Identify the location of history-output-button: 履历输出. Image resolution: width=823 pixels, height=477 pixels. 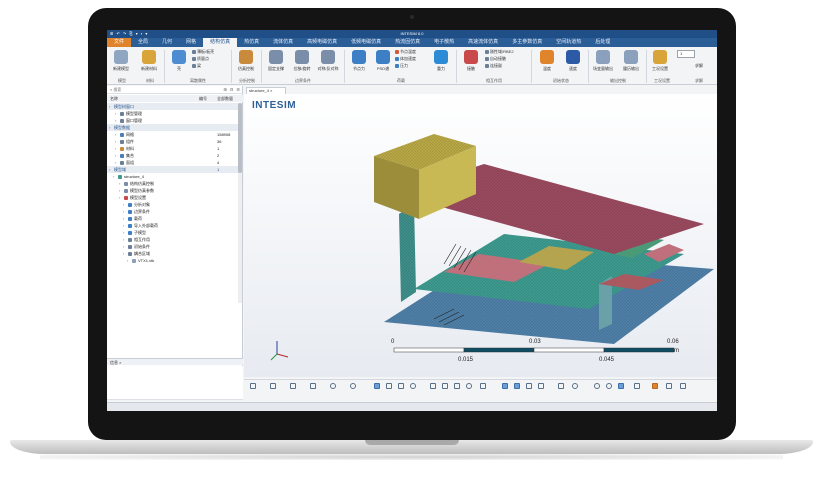
(631, 63).